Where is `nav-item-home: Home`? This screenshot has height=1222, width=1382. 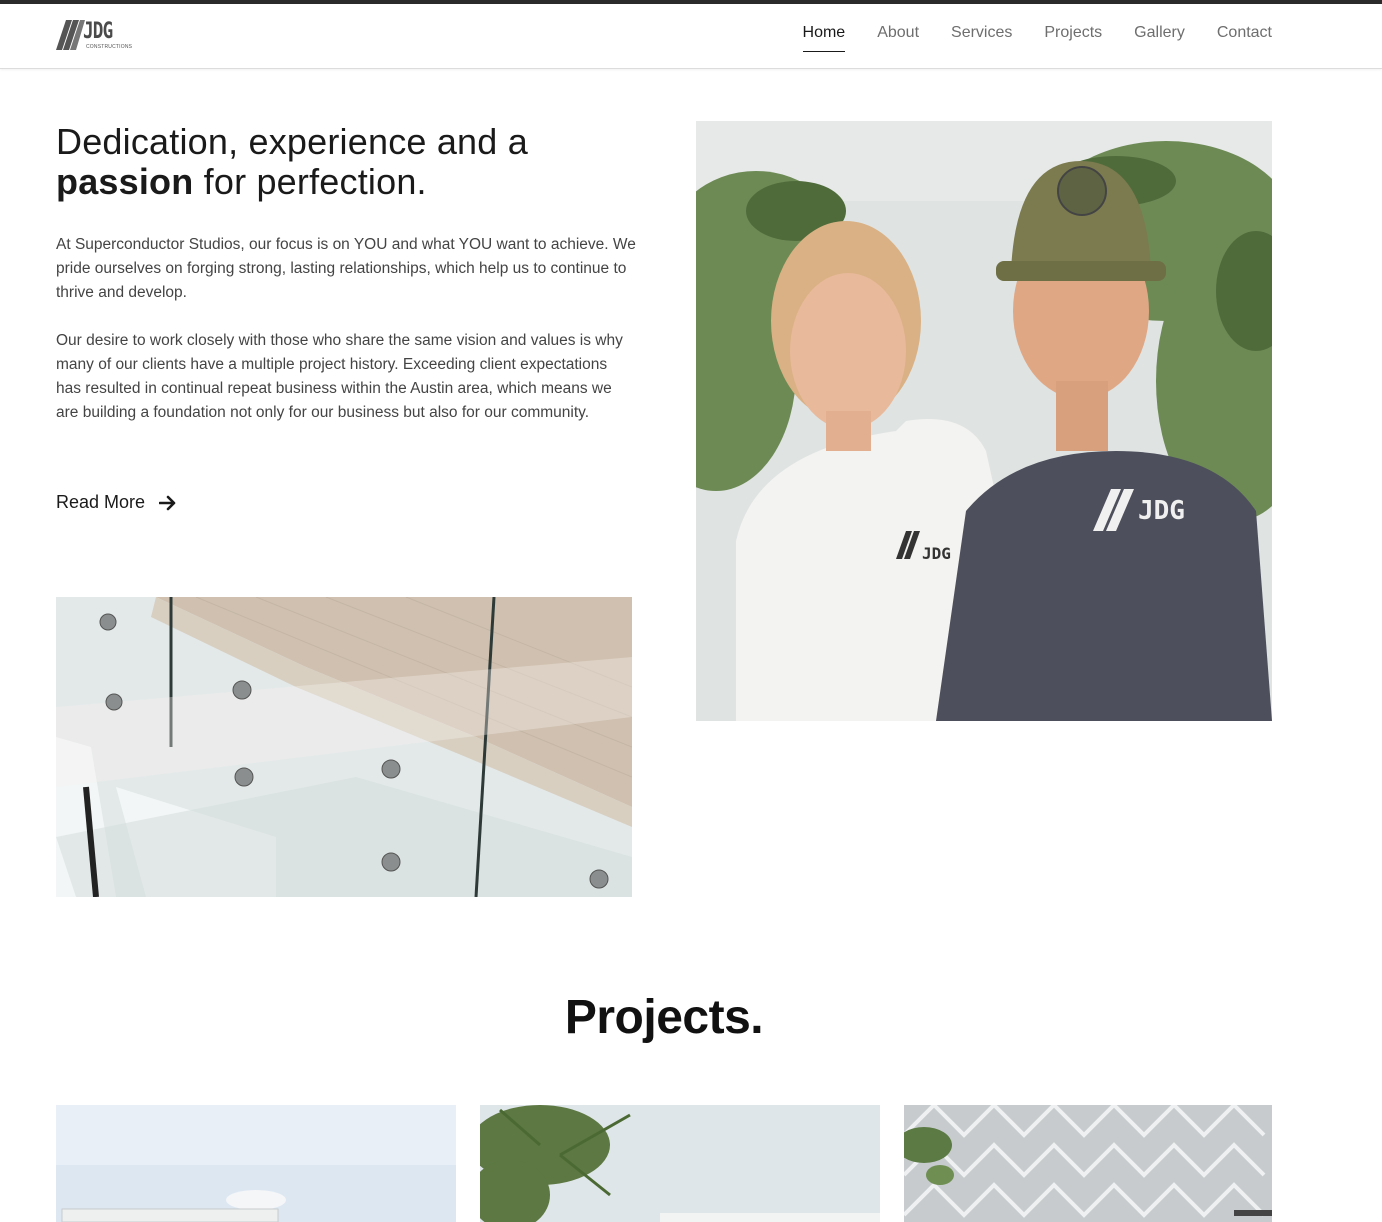
nav-item-home: Home is located at coordinates (824, 38).